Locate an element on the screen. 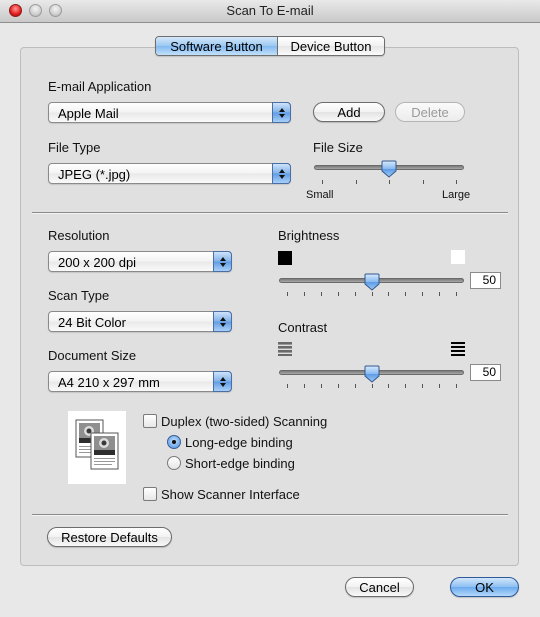  delete-button: Delete is located at coordinates (430, 112).